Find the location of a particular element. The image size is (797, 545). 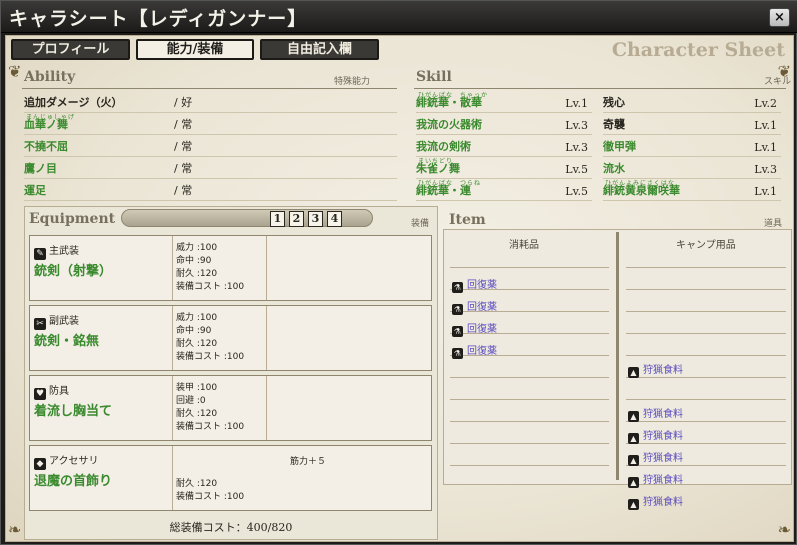

equipment-name: 着流し胸当て is located at coordinates (73, 411).